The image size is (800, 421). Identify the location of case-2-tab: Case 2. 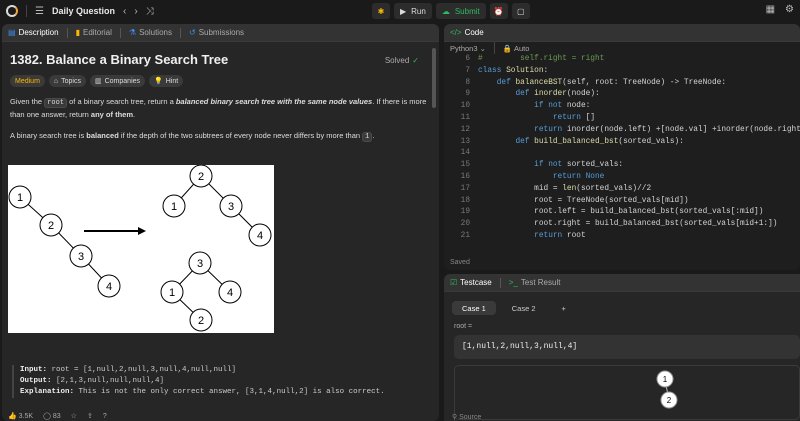
(524, 308).